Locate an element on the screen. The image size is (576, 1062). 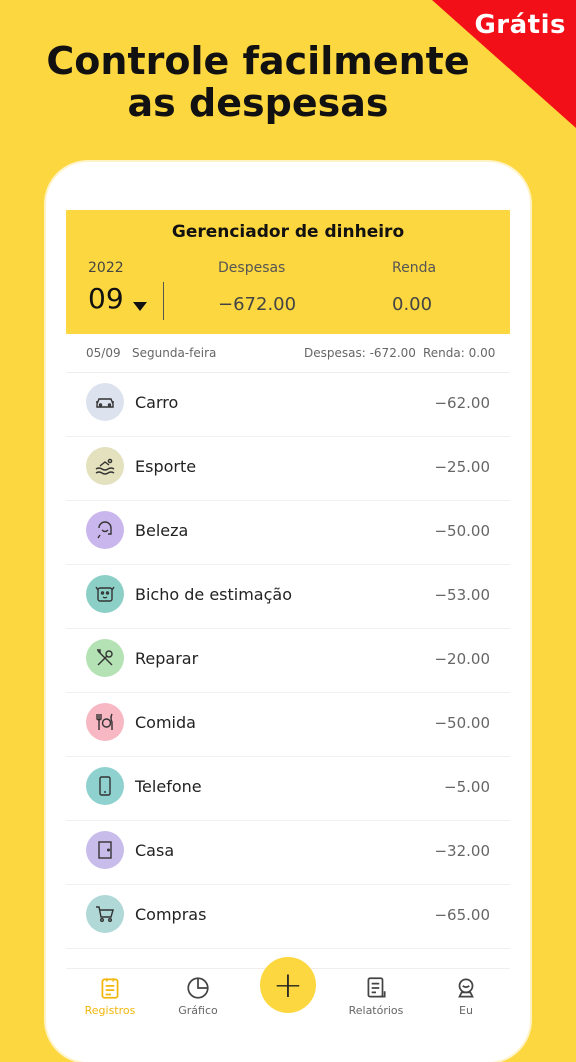
category-name: Telefone is located at coordinates (168, 786).